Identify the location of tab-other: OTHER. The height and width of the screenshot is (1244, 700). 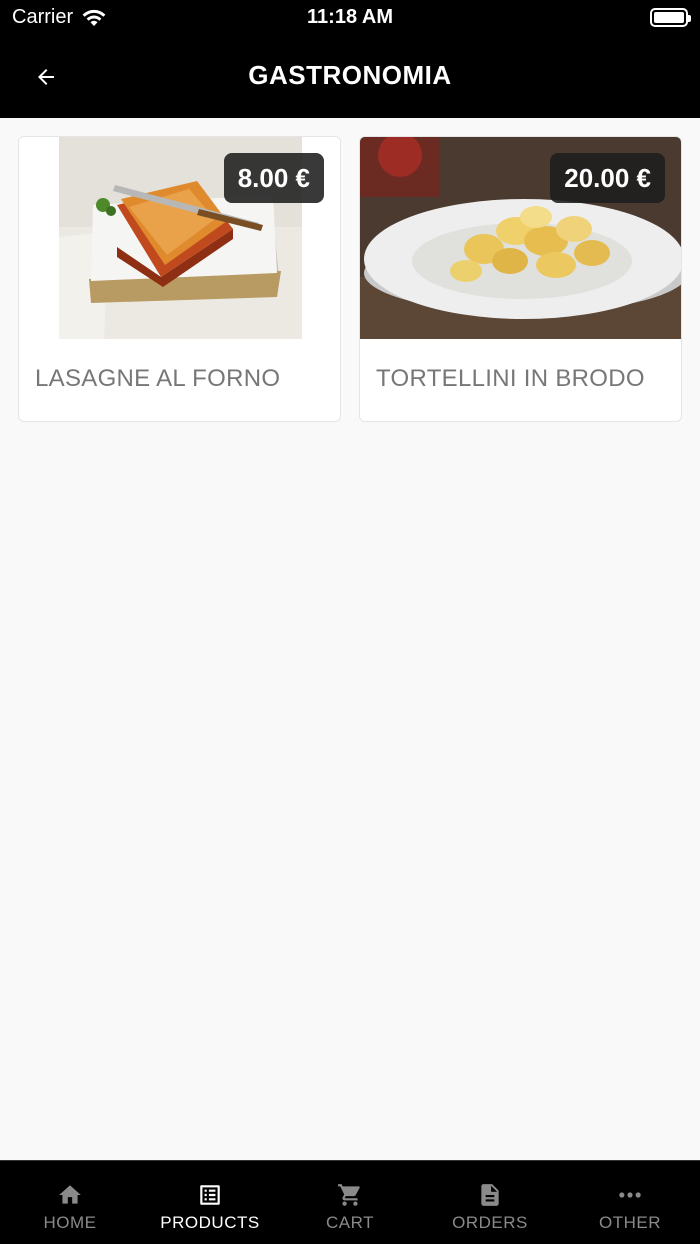
(630, 1202).